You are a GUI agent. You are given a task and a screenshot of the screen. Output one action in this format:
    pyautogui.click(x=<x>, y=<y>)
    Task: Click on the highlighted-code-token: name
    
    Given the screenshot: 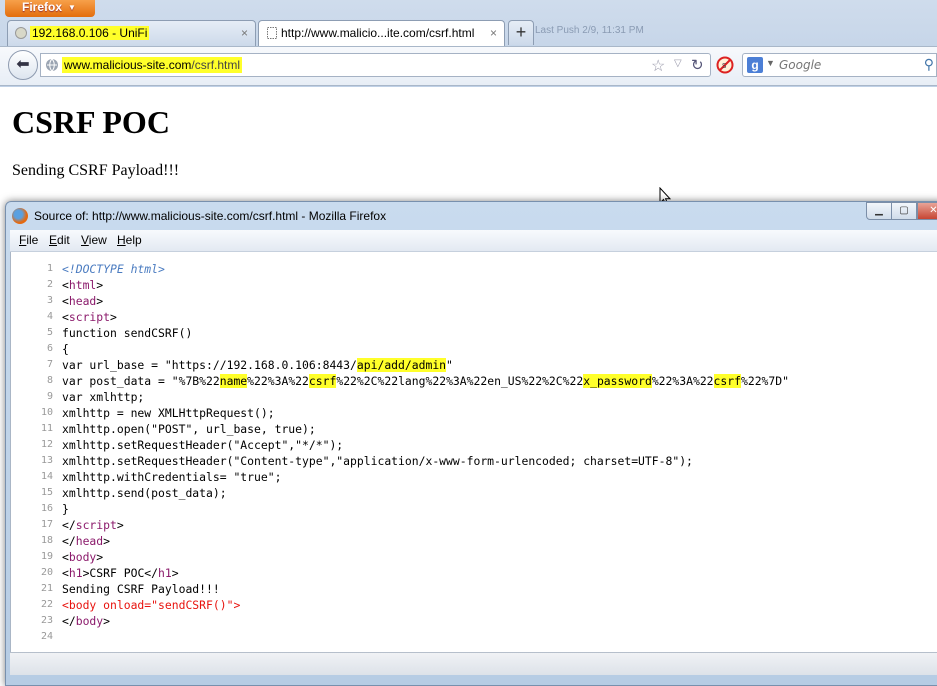 What is the action you would take?
    pyautogui.click(x=233, y=381)
    